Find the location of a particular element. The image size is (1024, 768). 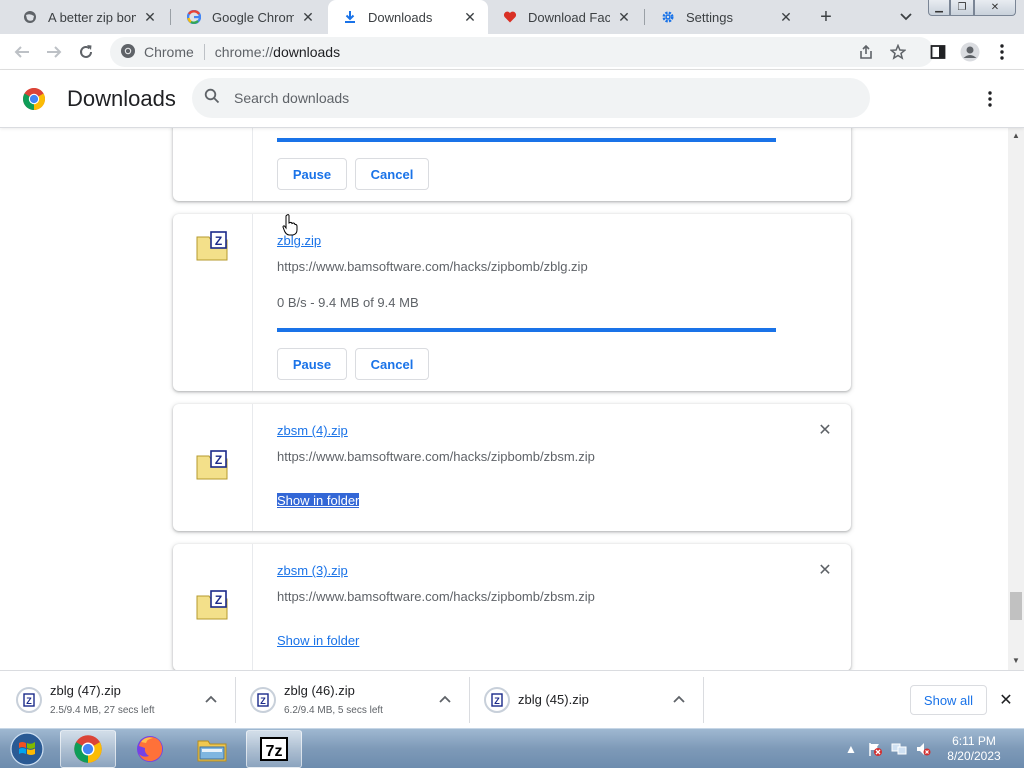

icon-column is located at coordinates (213, 164).